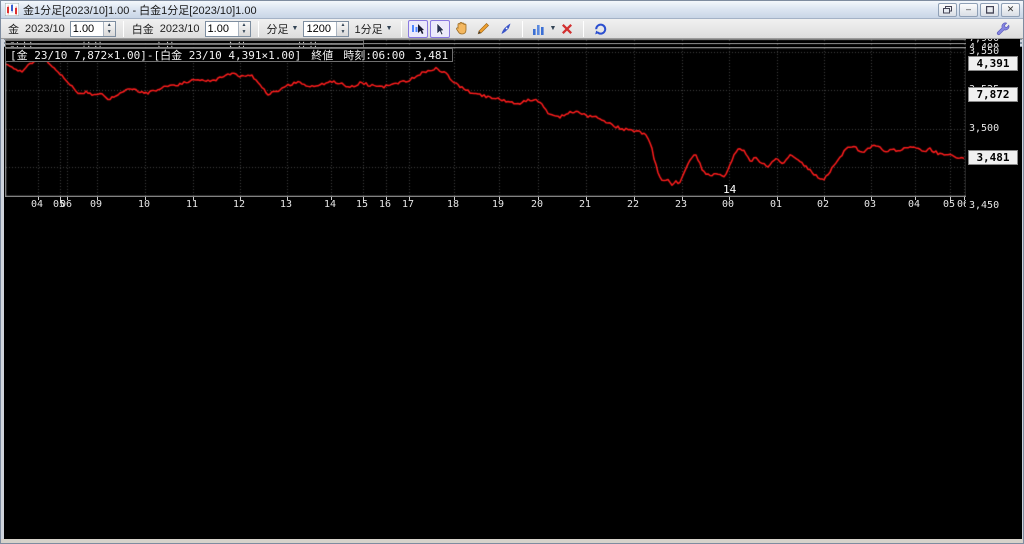 The height and width of the screenshot is (544, 1024). I want to click on pencil-icon, so click(483, 29).